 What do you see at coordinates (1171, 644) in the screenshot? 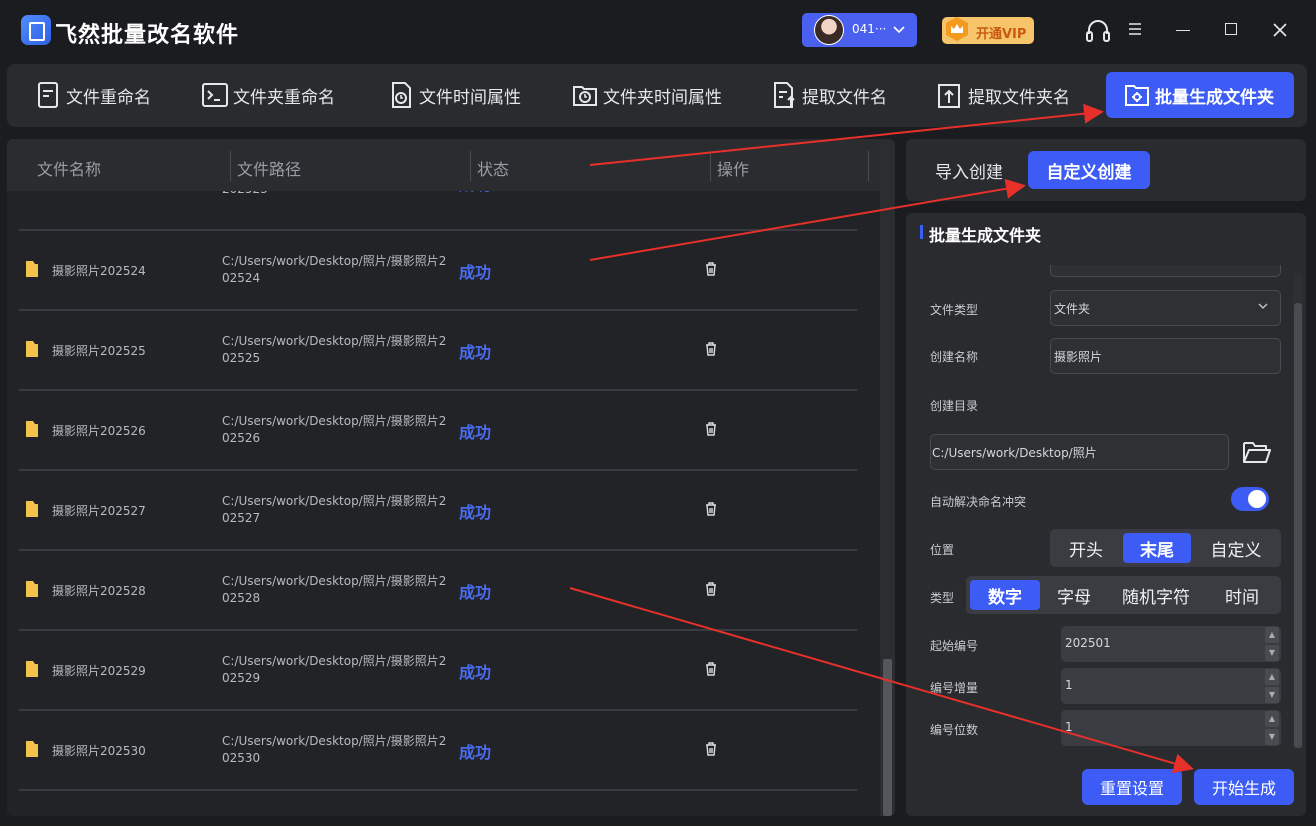
I see `start-number-stepper: 202501 ▲ ▼` at bounding box center [1171, 644].